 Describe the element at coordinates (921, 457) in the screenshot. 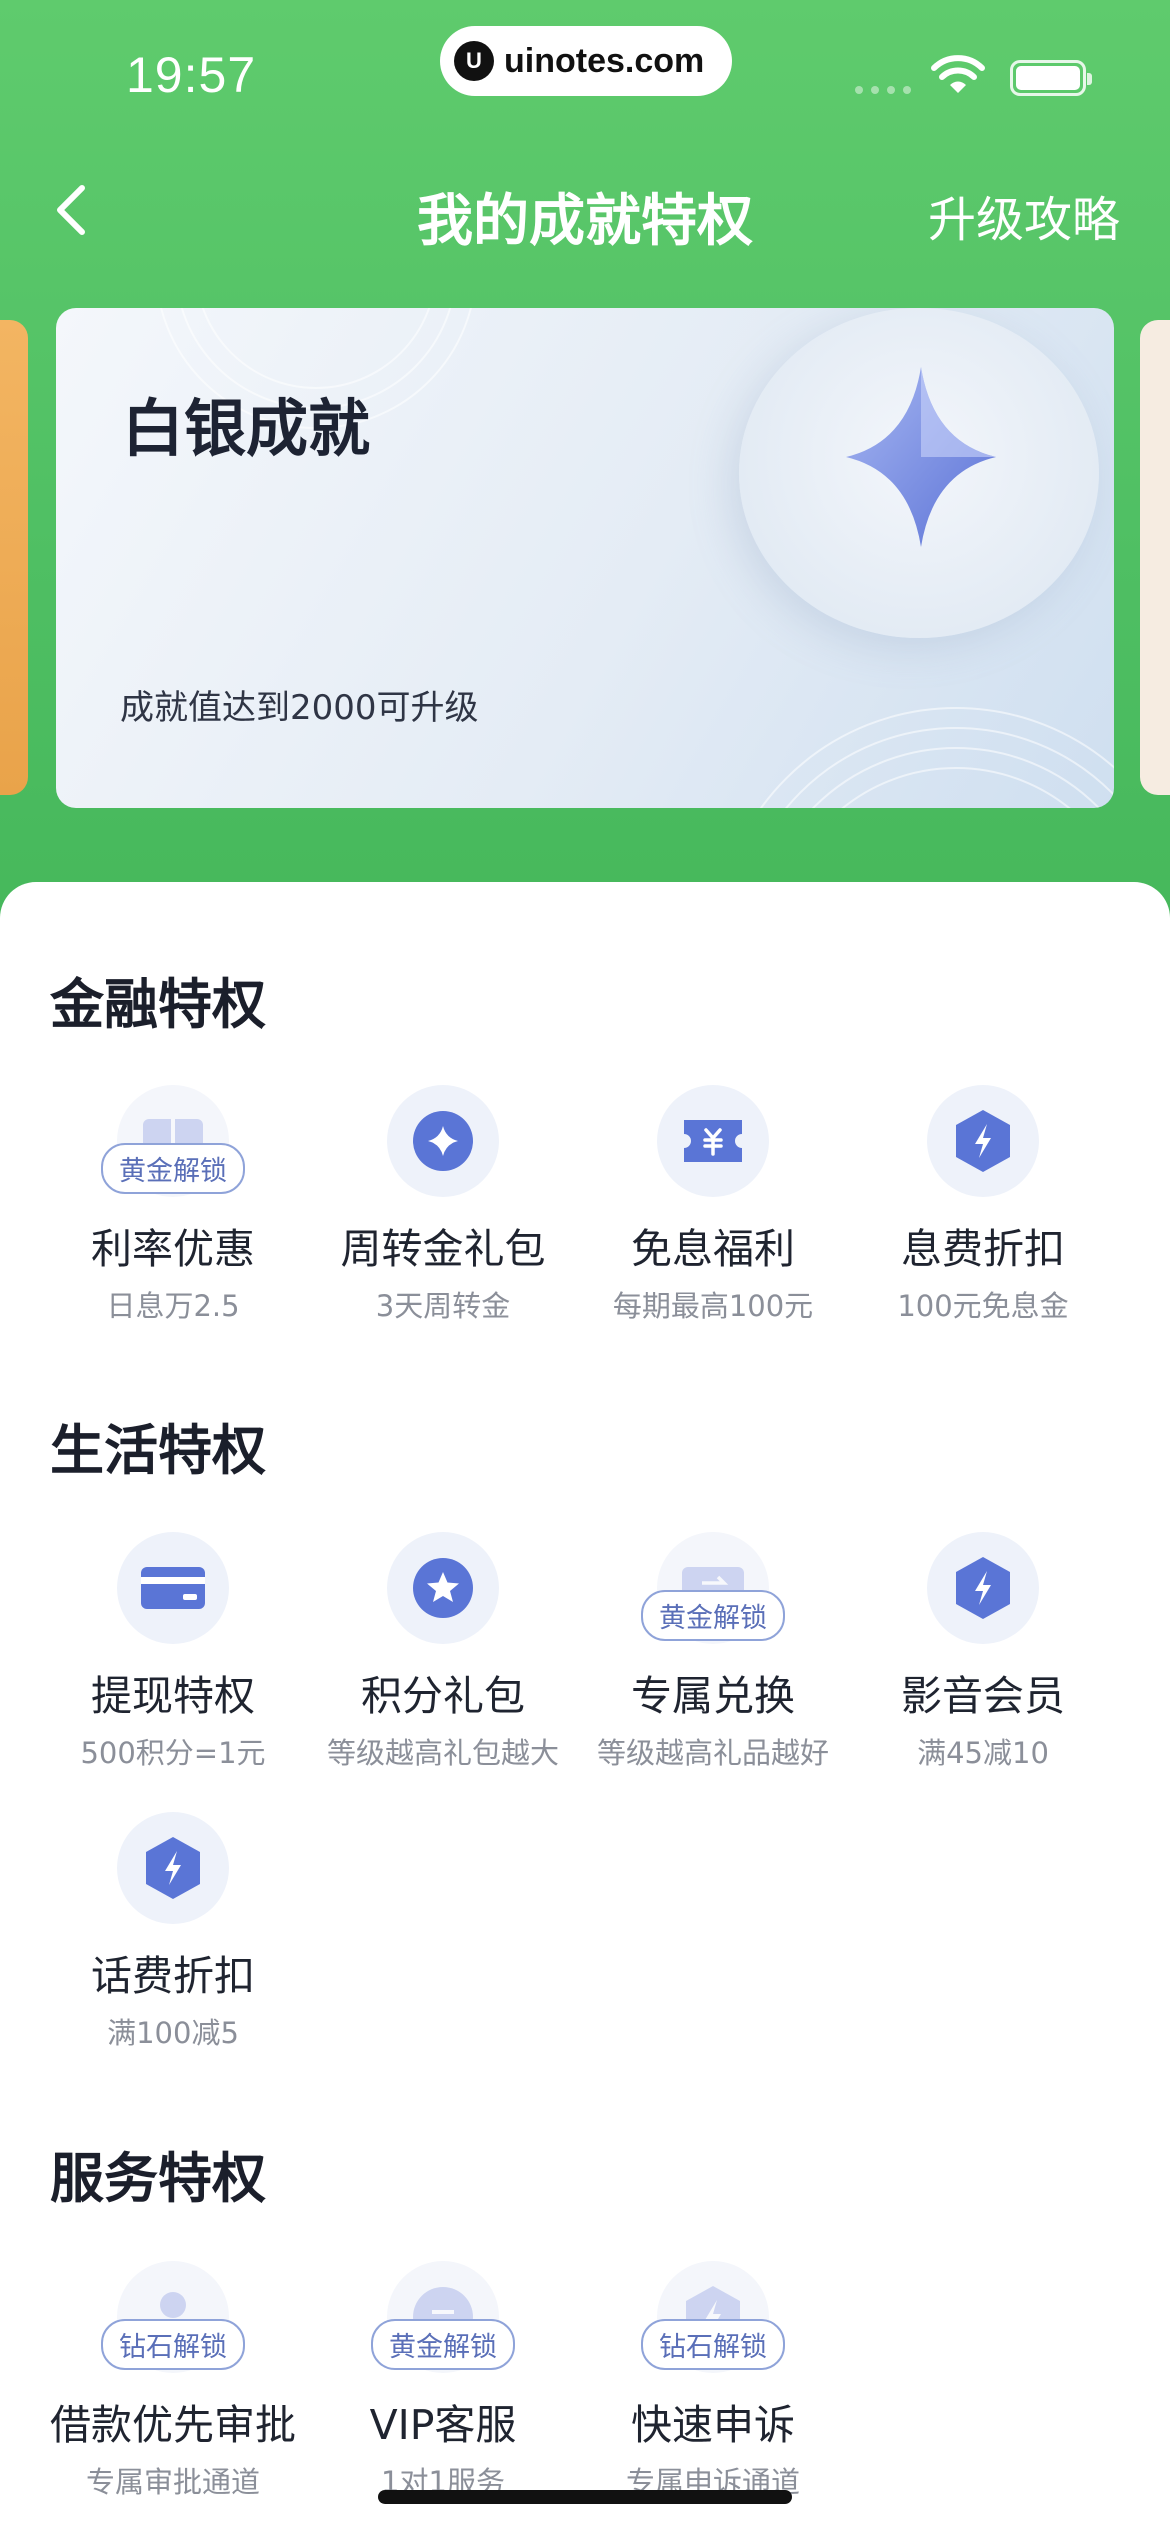

I see `silver-star-icon` at that location.